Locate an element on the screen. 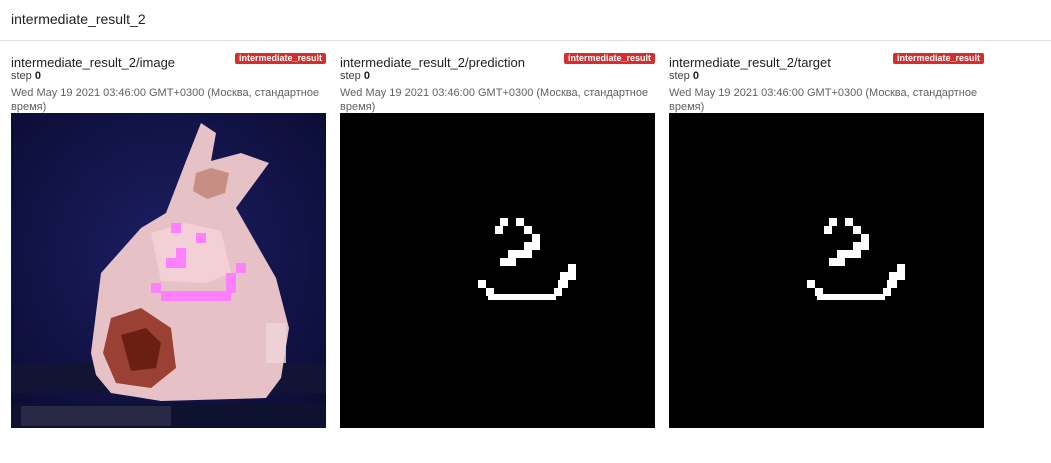 Image resolution: width=1051 pixels, height=463 pixels. section-header: intermediate_result_2 is located at coordinates (525, 20).